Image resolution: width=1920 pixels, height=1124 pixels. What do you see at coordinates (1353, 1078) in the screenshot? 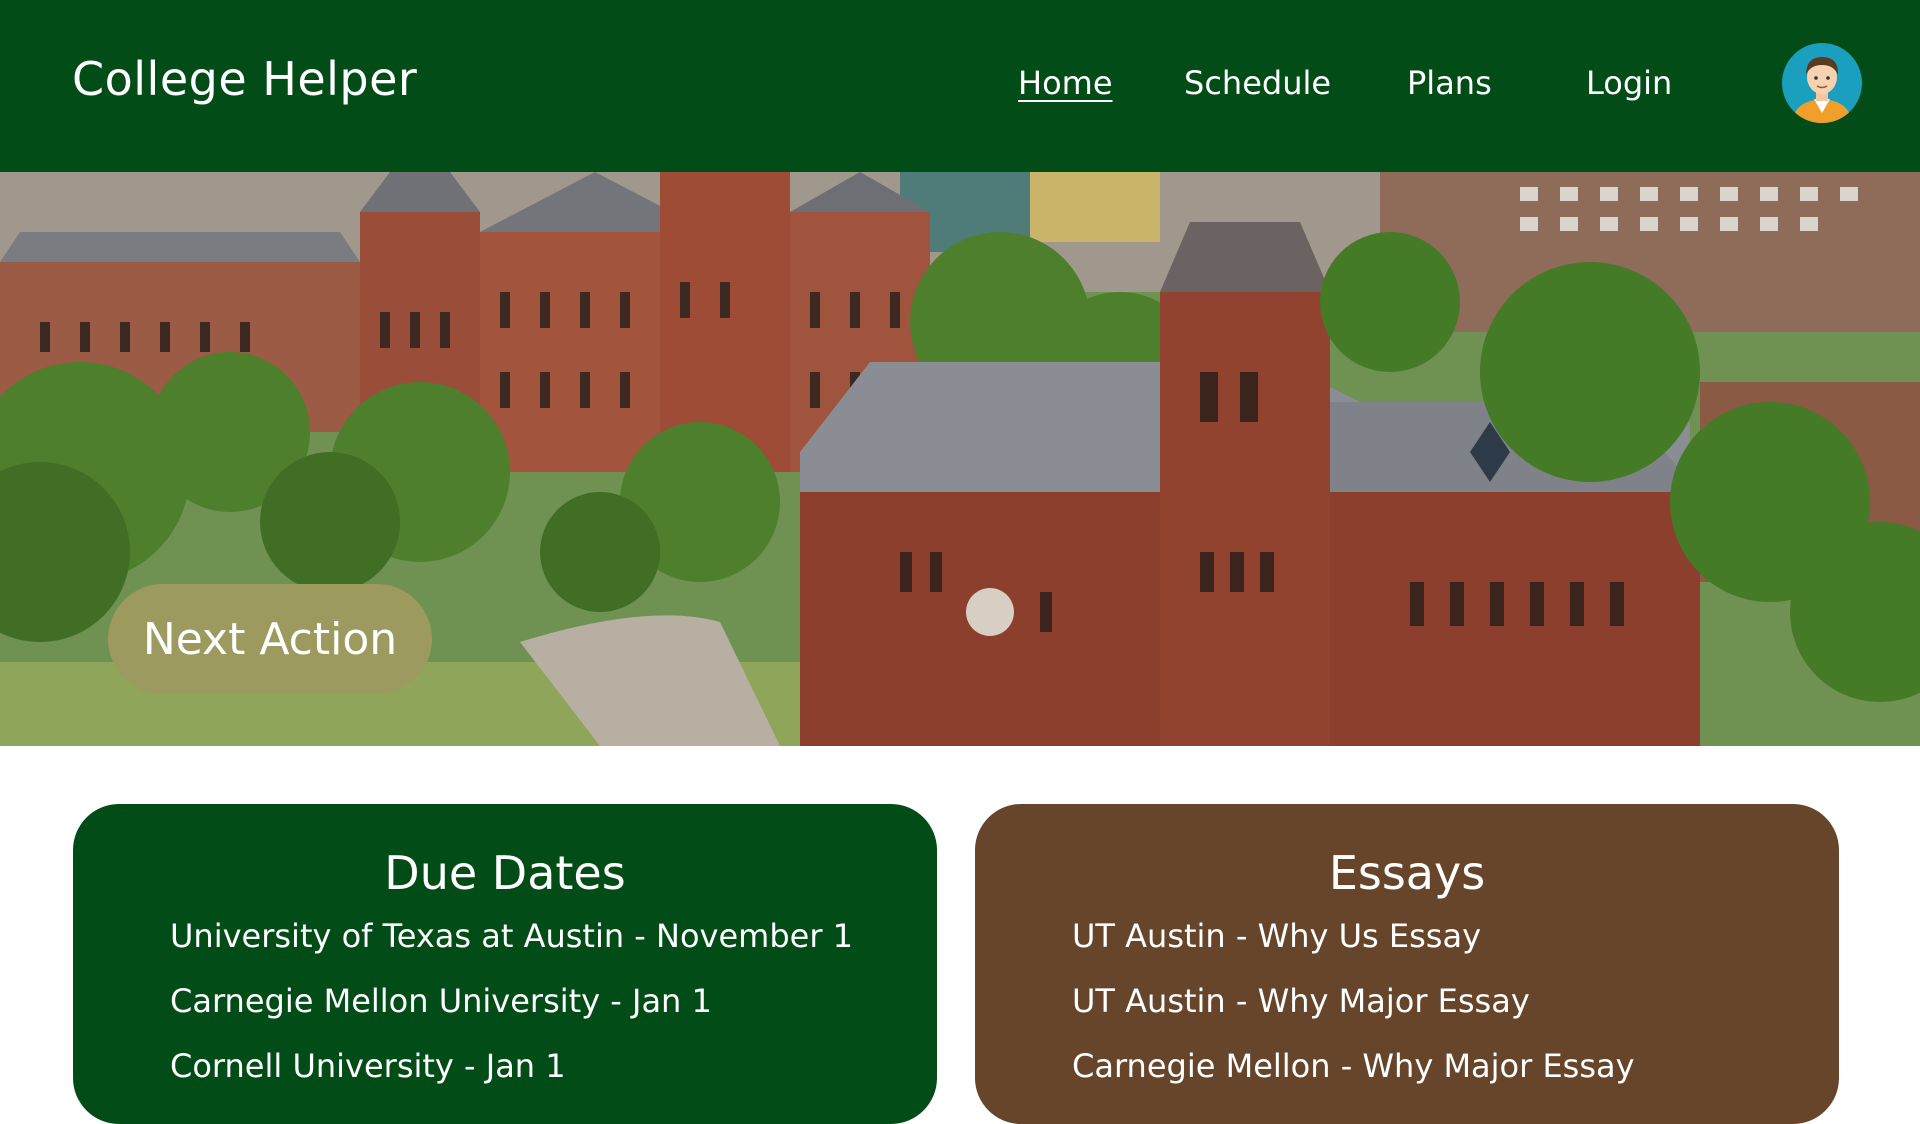
I see `essay-item: Carnegie Mellon - Why Major Essay` at bounding box center [1353, 1078].